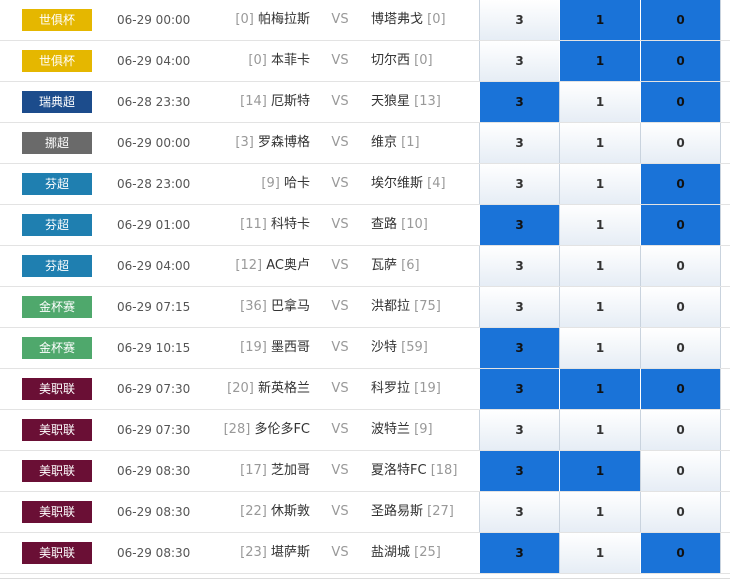  What do you see at coordinates (255, 102) in the screenshot?
I see `home-team: [14] 厄斯特` at bounding box center [255, 102].